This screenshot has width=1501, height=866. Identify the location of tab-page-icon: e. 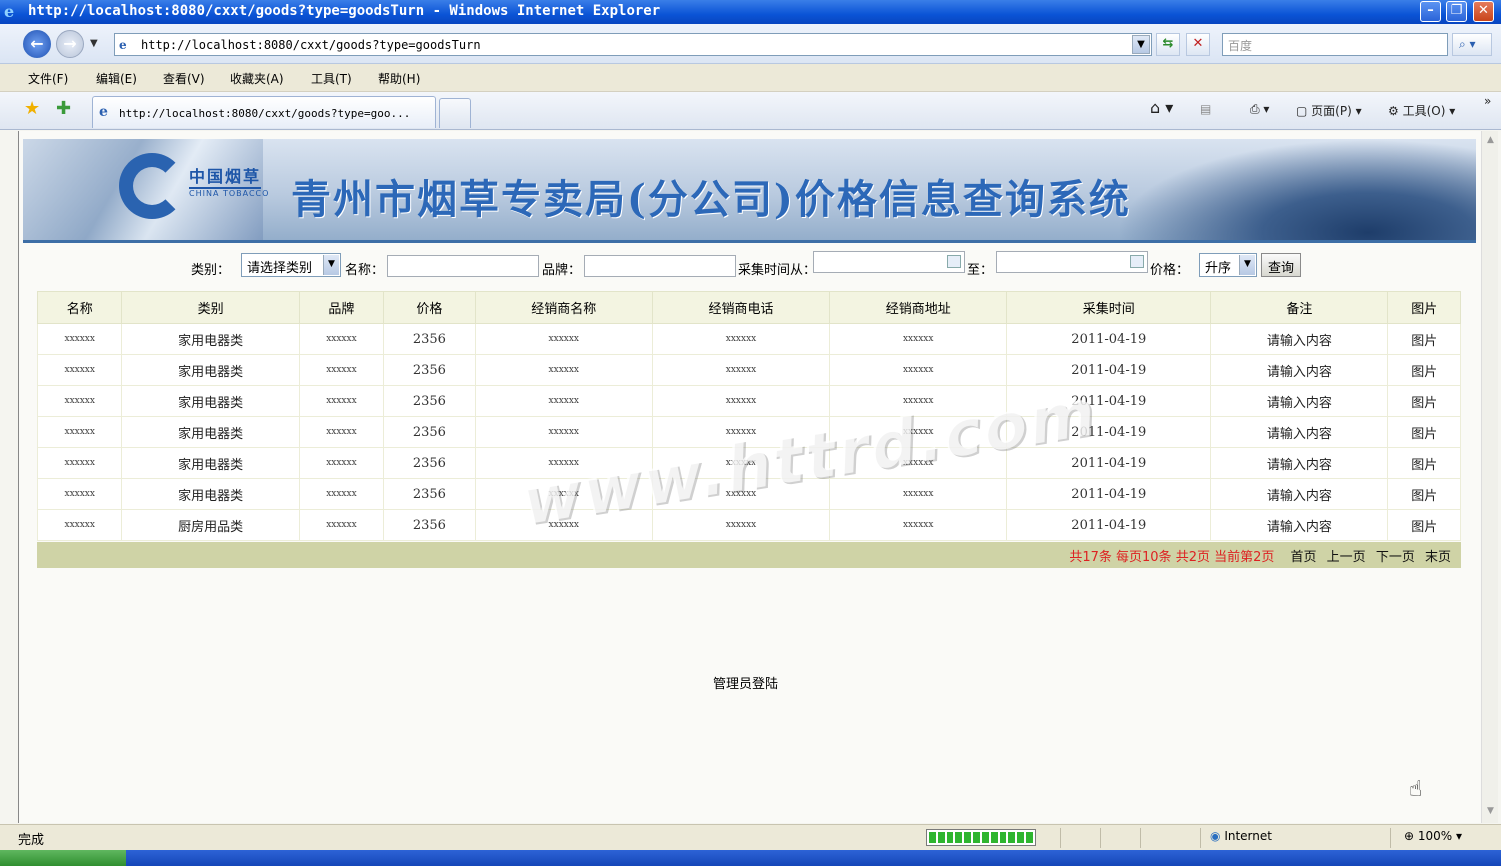
(103, 112).